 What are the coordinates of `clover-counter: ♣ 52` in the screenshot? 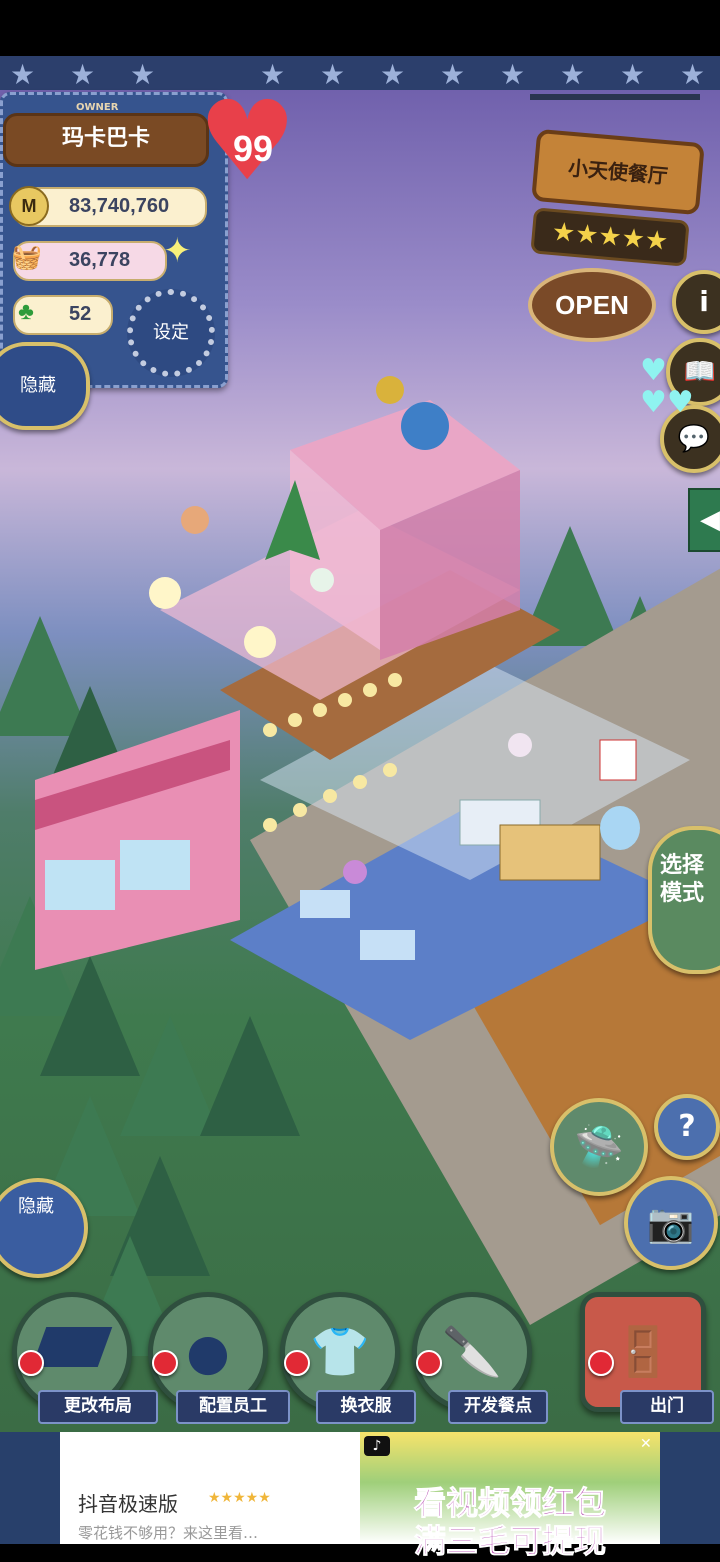 It's located at (63, 315).